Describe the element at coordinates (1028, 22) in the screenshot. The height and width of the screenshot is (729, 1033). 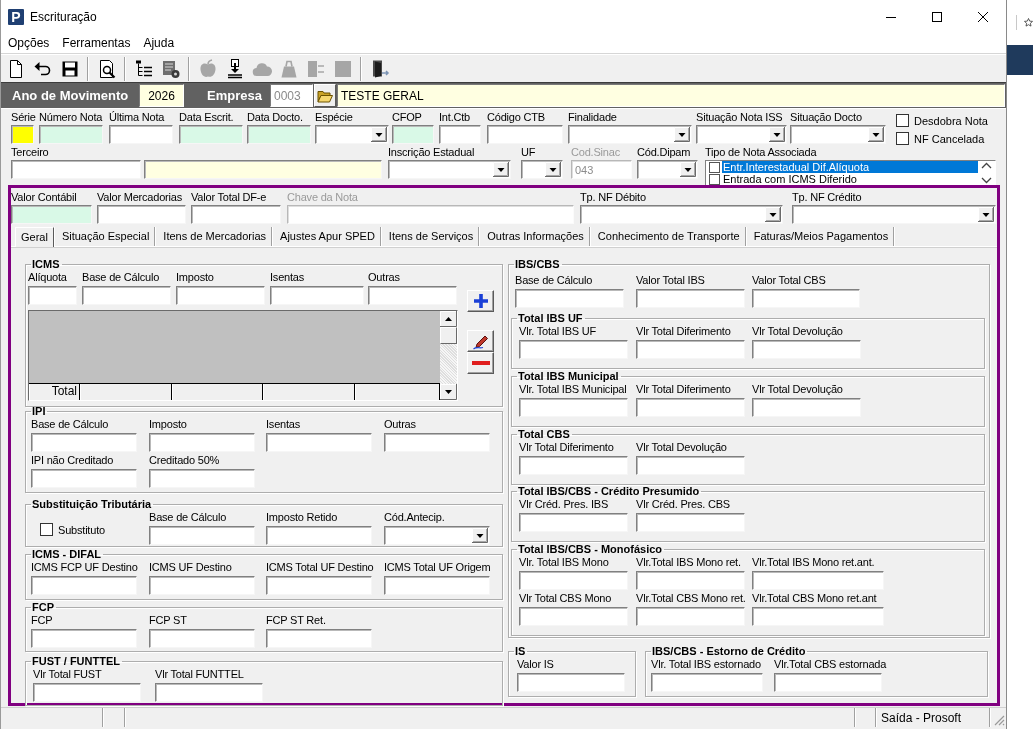
I see `star-icon` at that location.